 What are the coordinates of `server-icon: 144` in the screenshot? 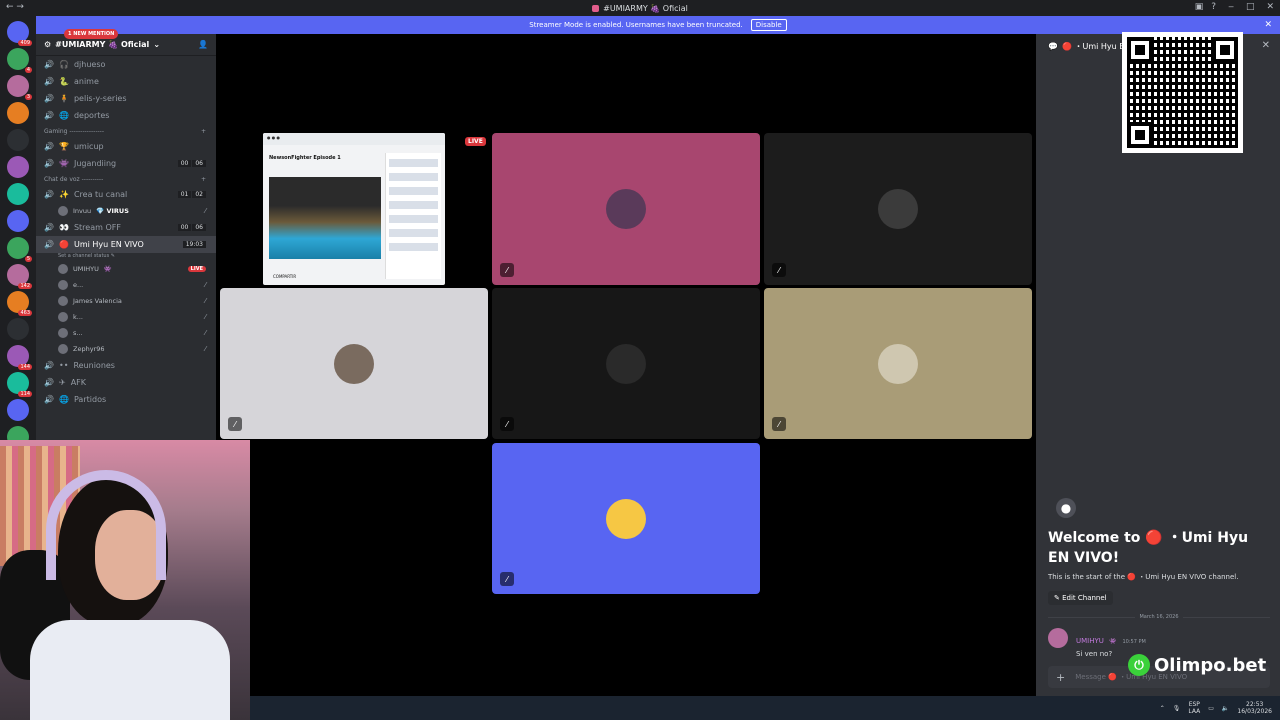 It's located at (19, 357).